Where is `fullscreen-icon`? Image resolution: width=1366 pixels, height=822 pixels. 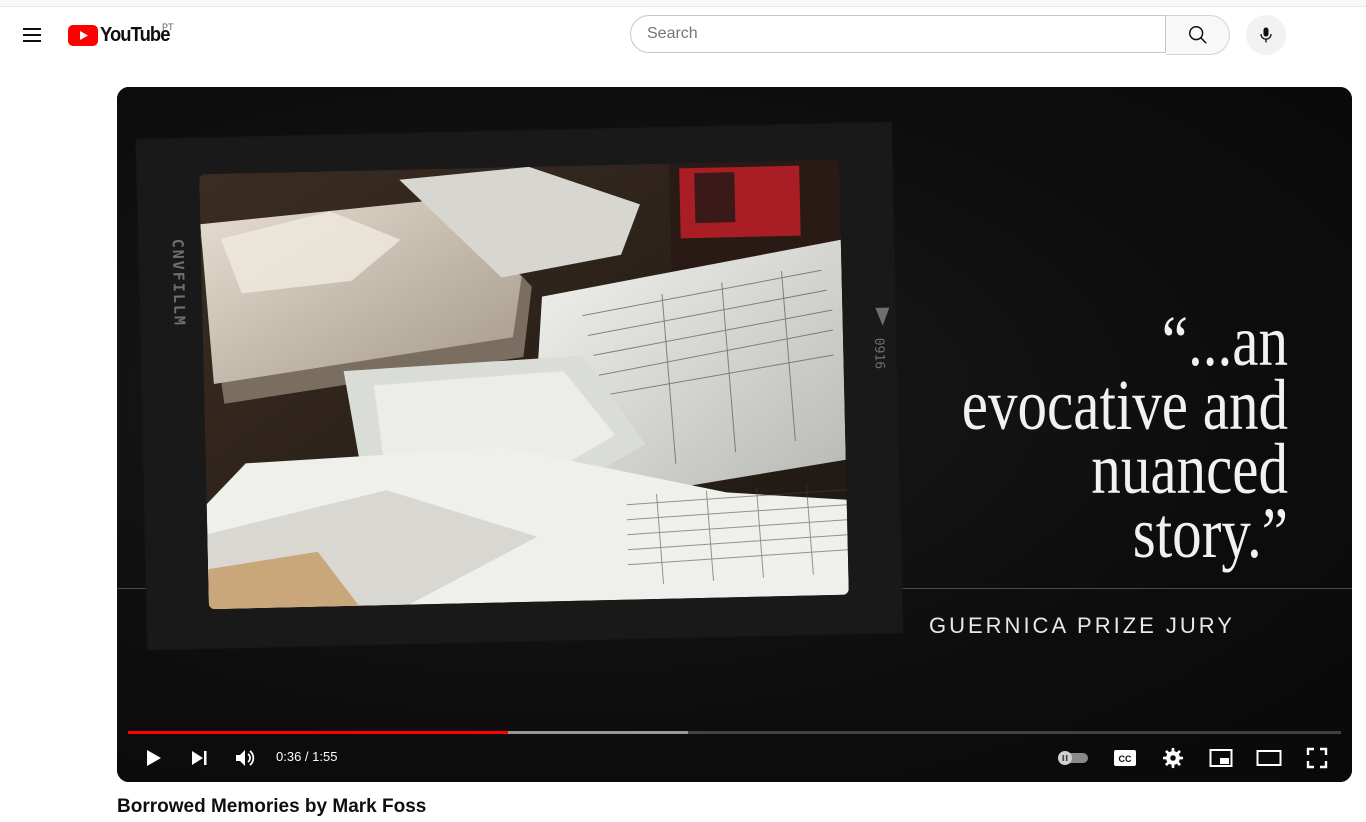 fullscreen-icon is located at coordinates (1317, 758).